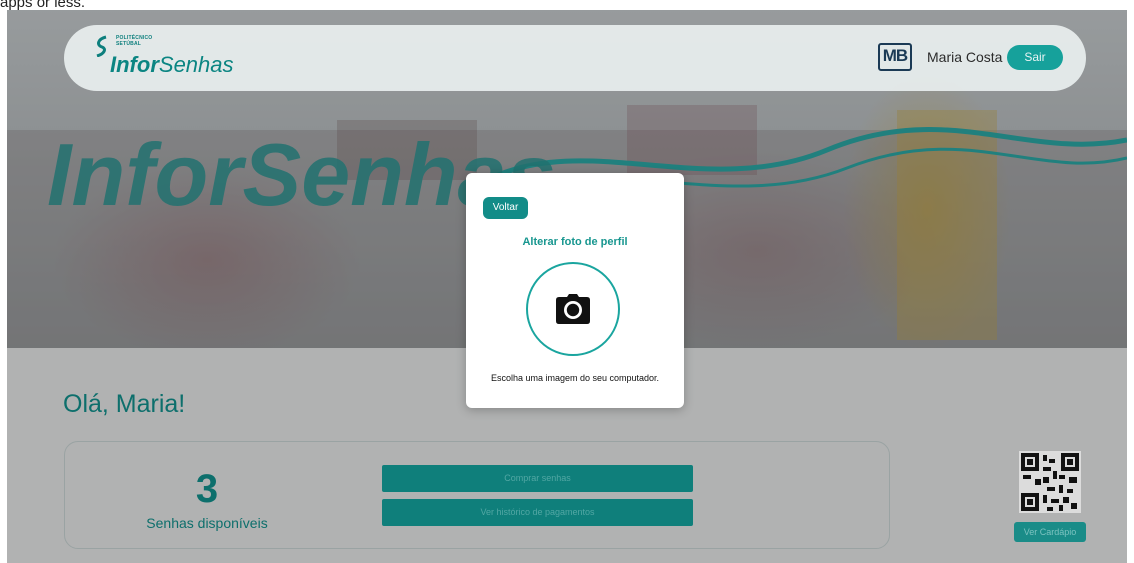 The height and width of the screenshot is (563, 1134). I want to click on upload-hint: Escolha uma imagem do seu computador., so click(575, 378).